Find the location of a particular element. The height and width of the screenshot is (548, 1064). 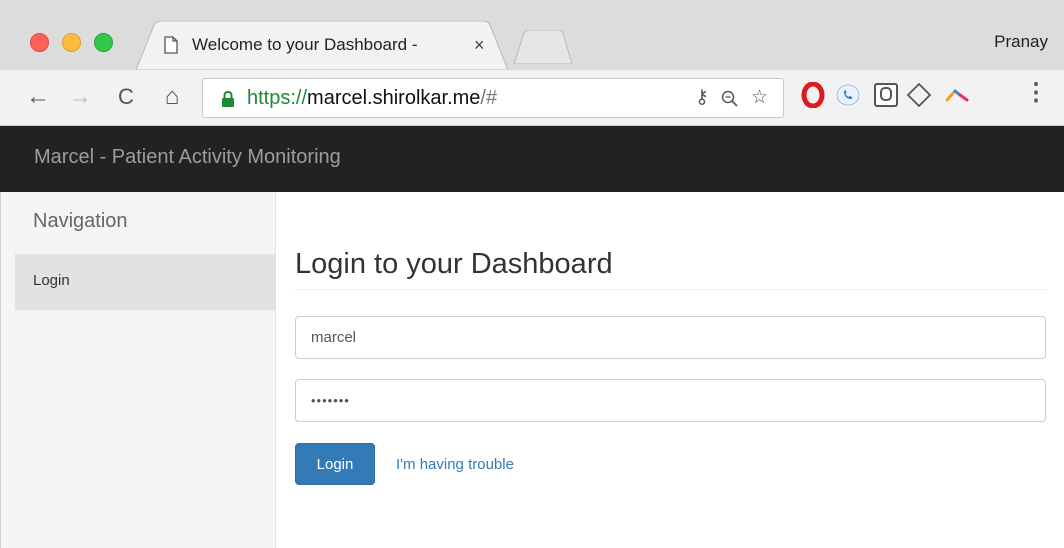

heading-divider is located at coordinates (670, 289).